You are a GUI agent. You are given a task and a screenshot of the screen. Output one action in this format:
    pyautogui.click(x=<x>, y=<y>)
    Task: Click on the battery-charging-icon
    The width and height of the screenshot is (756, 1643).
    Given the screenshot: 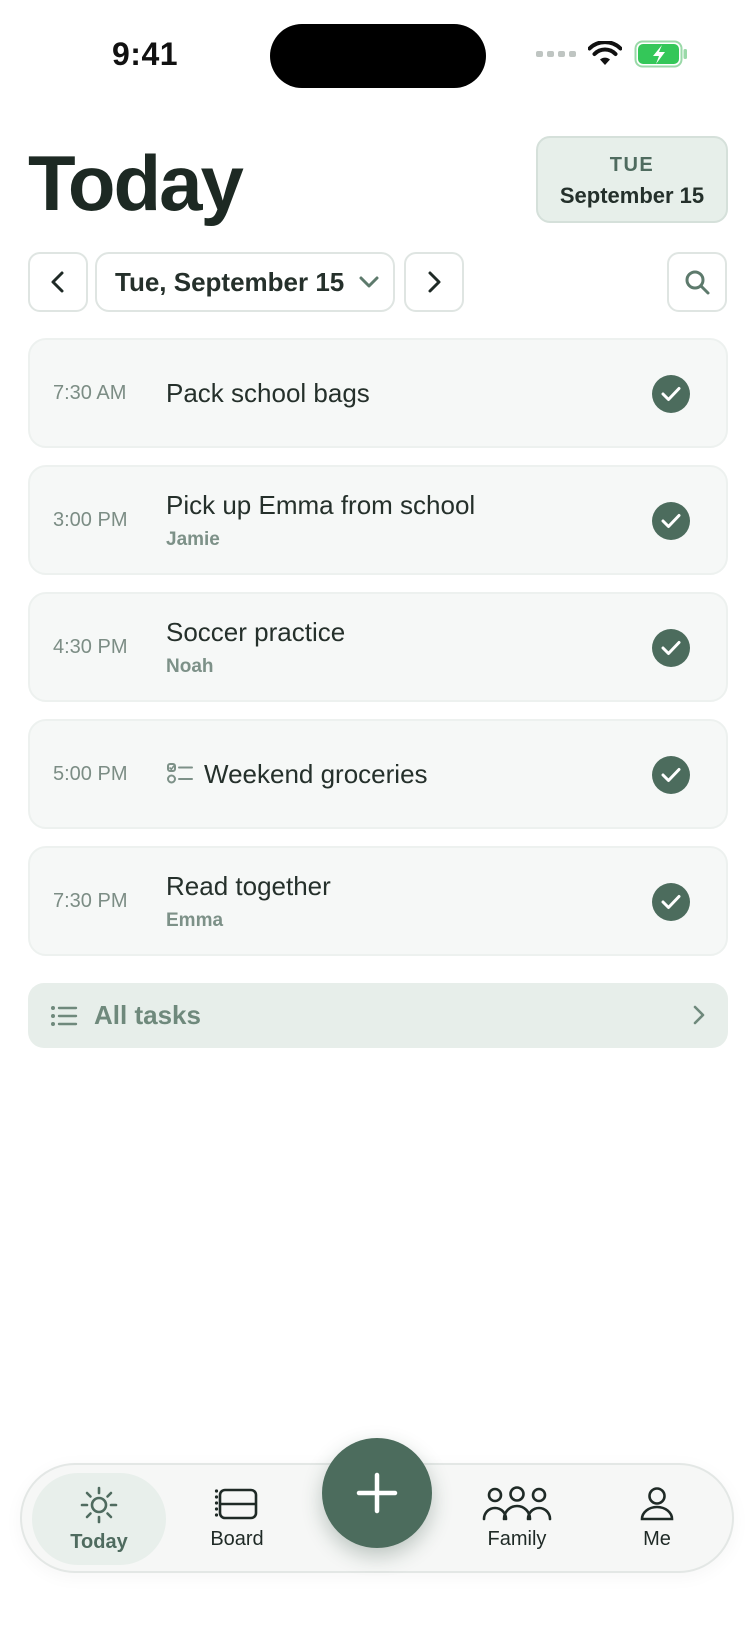 What is the action you would take?
    pyautogui.click(x=660, y=54)
    